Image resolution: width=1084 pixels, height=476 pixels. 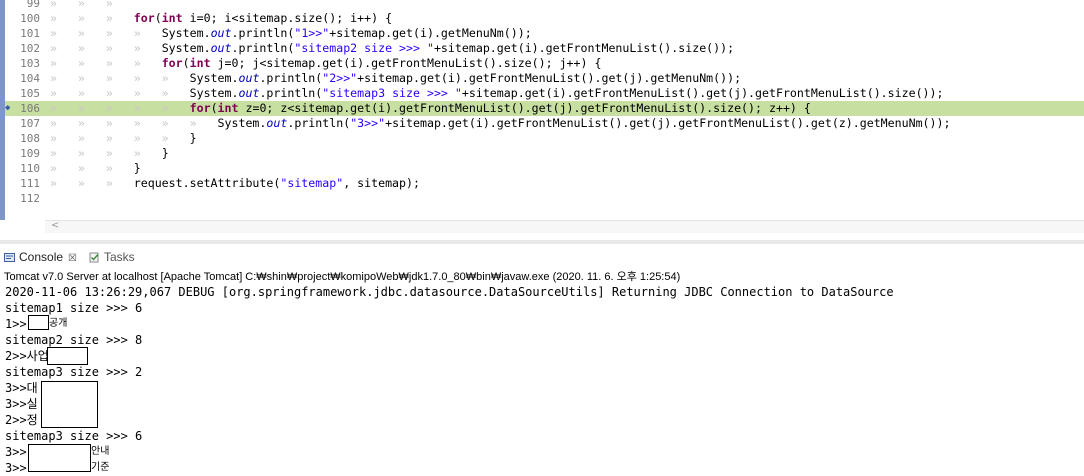 I want to click on line-number: 107, so click(x=30, y=123).